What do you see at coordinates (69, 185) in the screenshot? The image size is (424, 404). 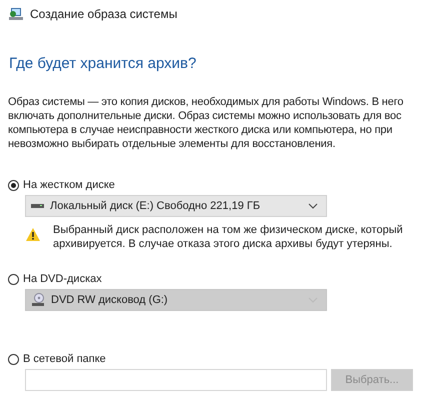 I see `radio-label: На жестком диске` at bounding box center [69, 185].